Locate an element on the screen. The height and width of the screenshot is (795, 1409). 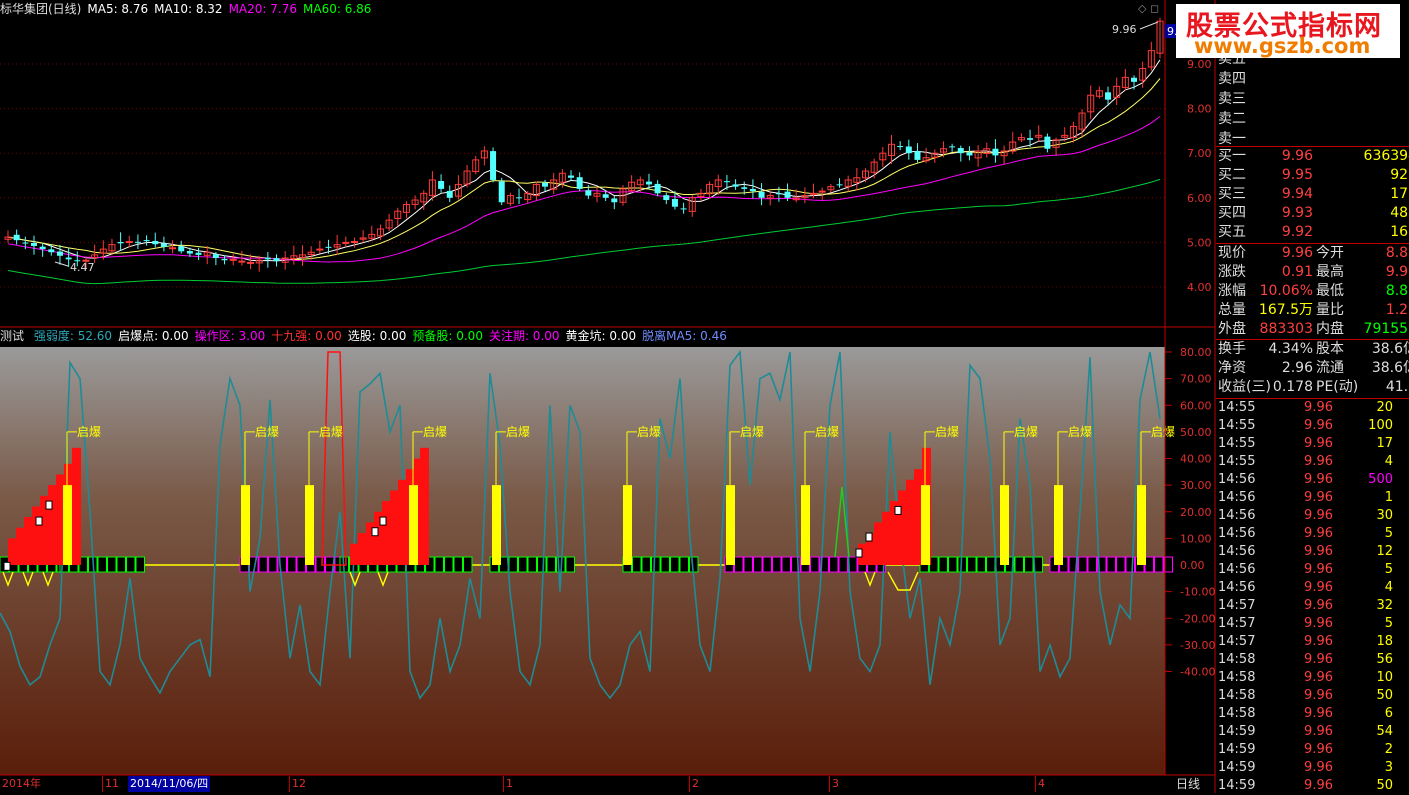
buy-order-row: 买三9.94172 is located at coordinates (1312, 194).